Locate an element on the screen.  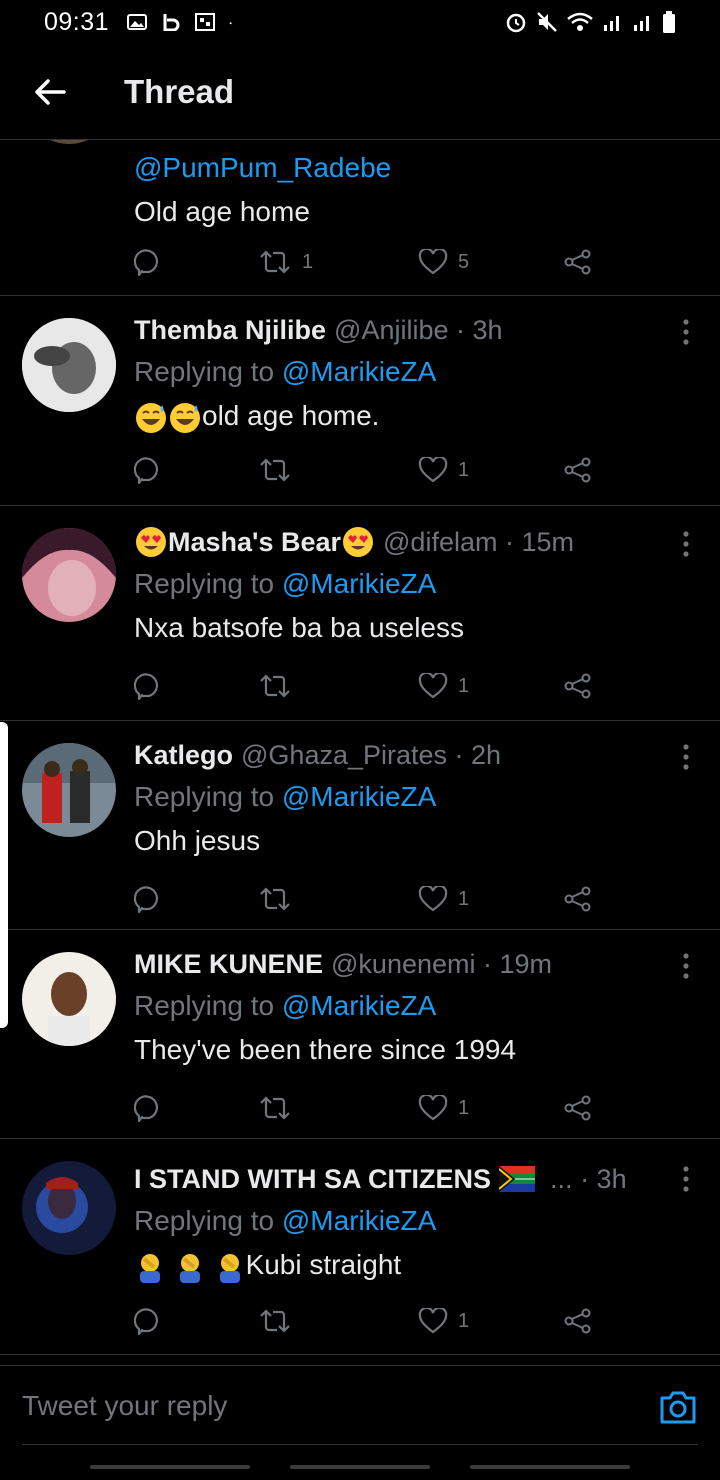
tweet-actions: 1 5 is located at coordinates (374, 262).